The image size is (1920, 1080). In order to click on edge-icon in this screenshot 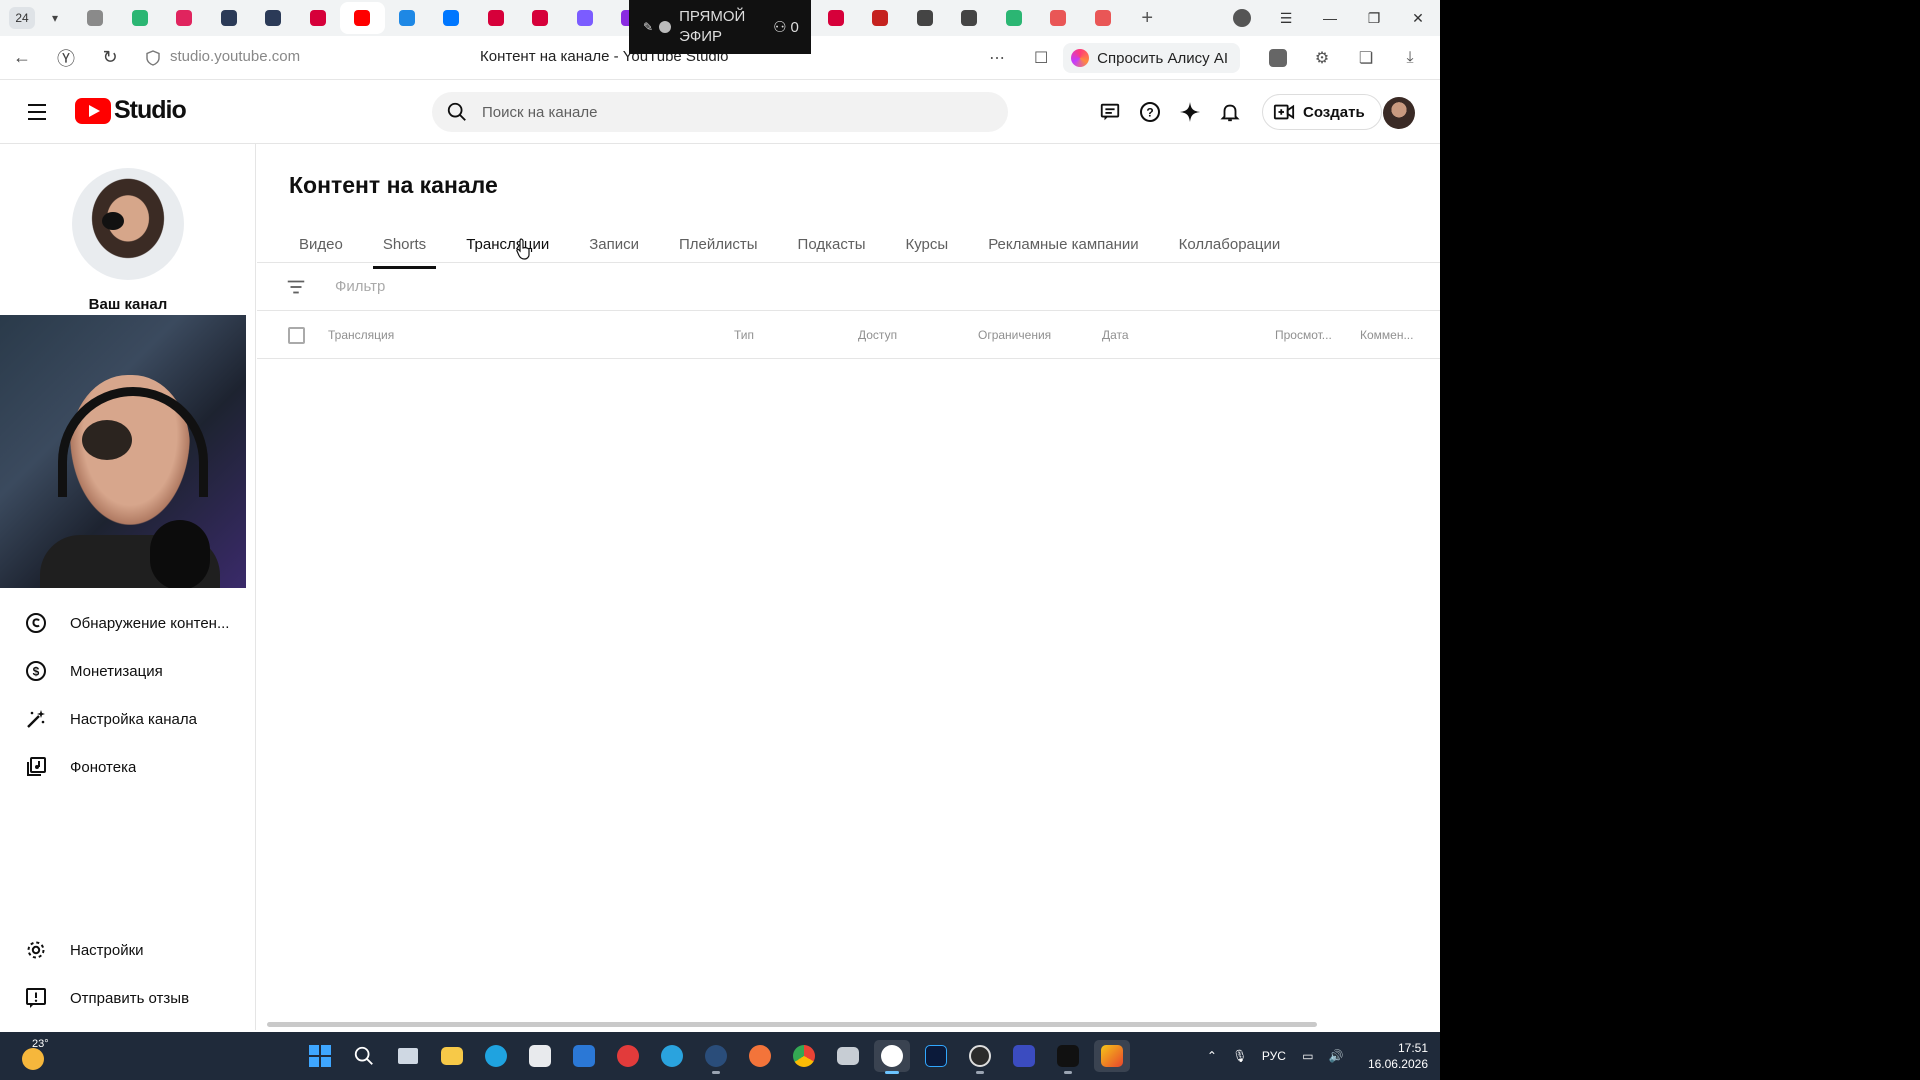, I will do `click(496, 1056)`.